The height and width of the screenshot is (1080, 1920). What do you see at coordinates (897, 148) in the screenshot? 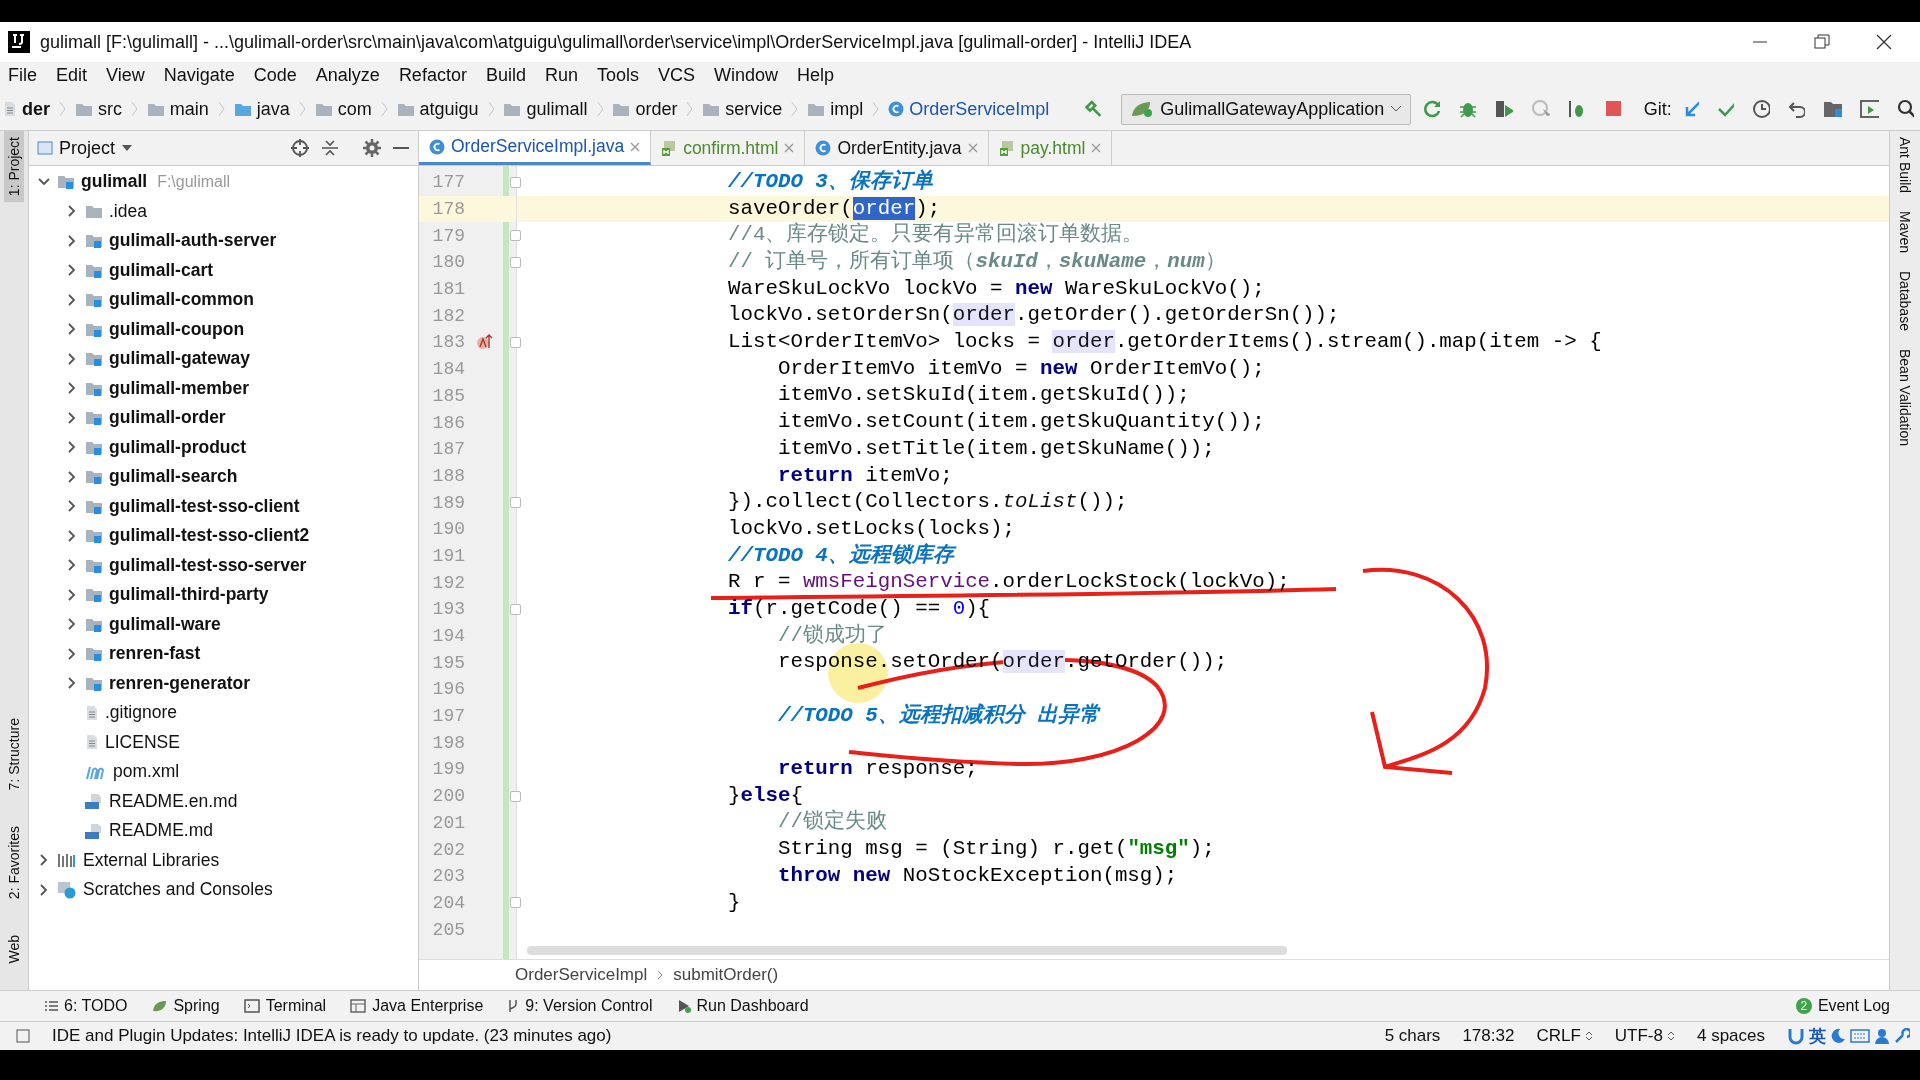
I see `editor-tab: OrderEntity.java` at bounding box center [897, 148].